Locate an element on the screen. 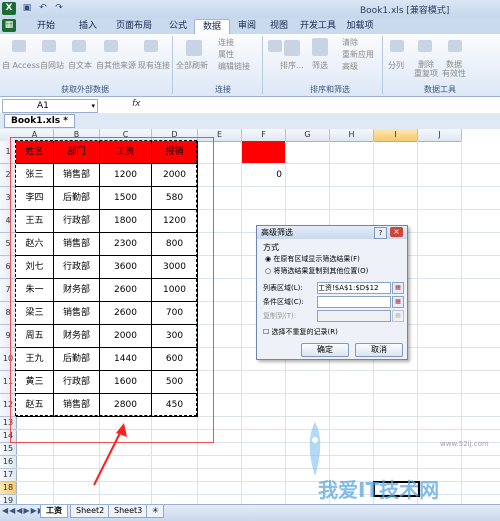 The width and height of the screenshot is (500, 521). table-cell: 周五 is located at coordinates (35, 336).